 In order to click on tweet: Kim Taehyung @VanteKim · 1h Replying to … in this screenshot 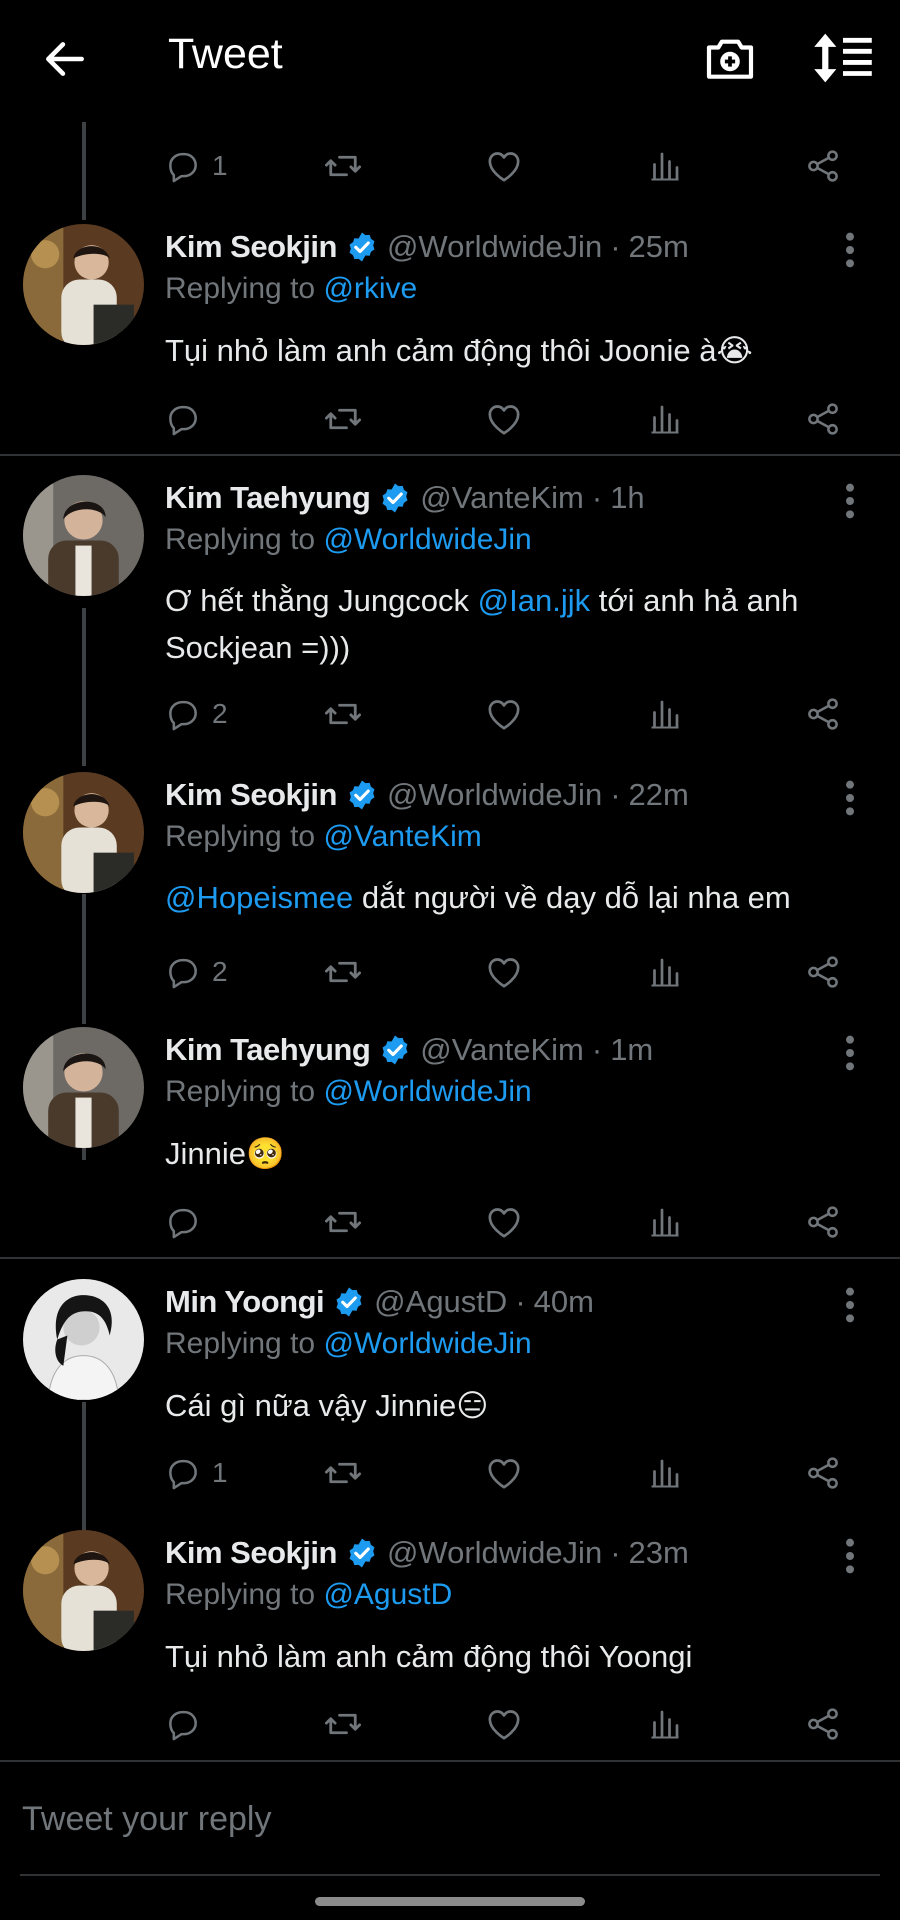, I will do `click(450, 610)`.